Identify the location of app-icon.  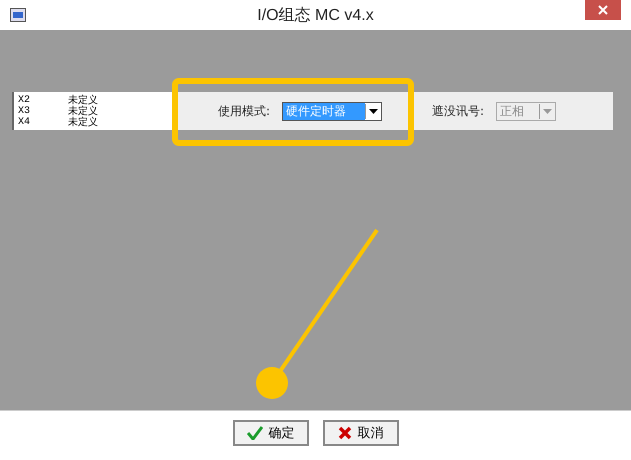
(18, 15).